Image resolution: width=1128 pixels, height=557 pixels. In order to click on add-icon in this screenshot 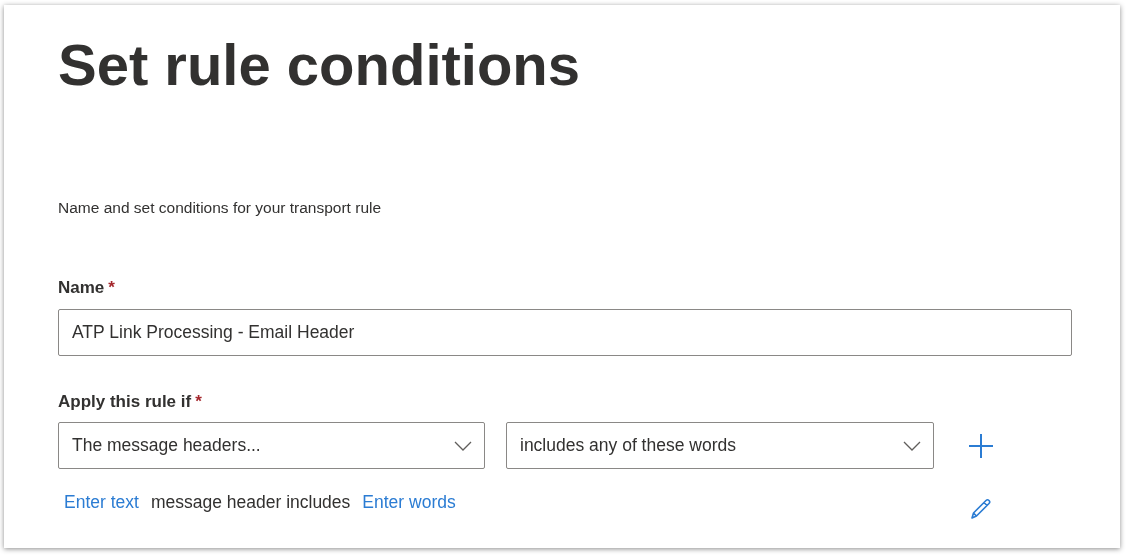, I will do `click(981, 446)`.